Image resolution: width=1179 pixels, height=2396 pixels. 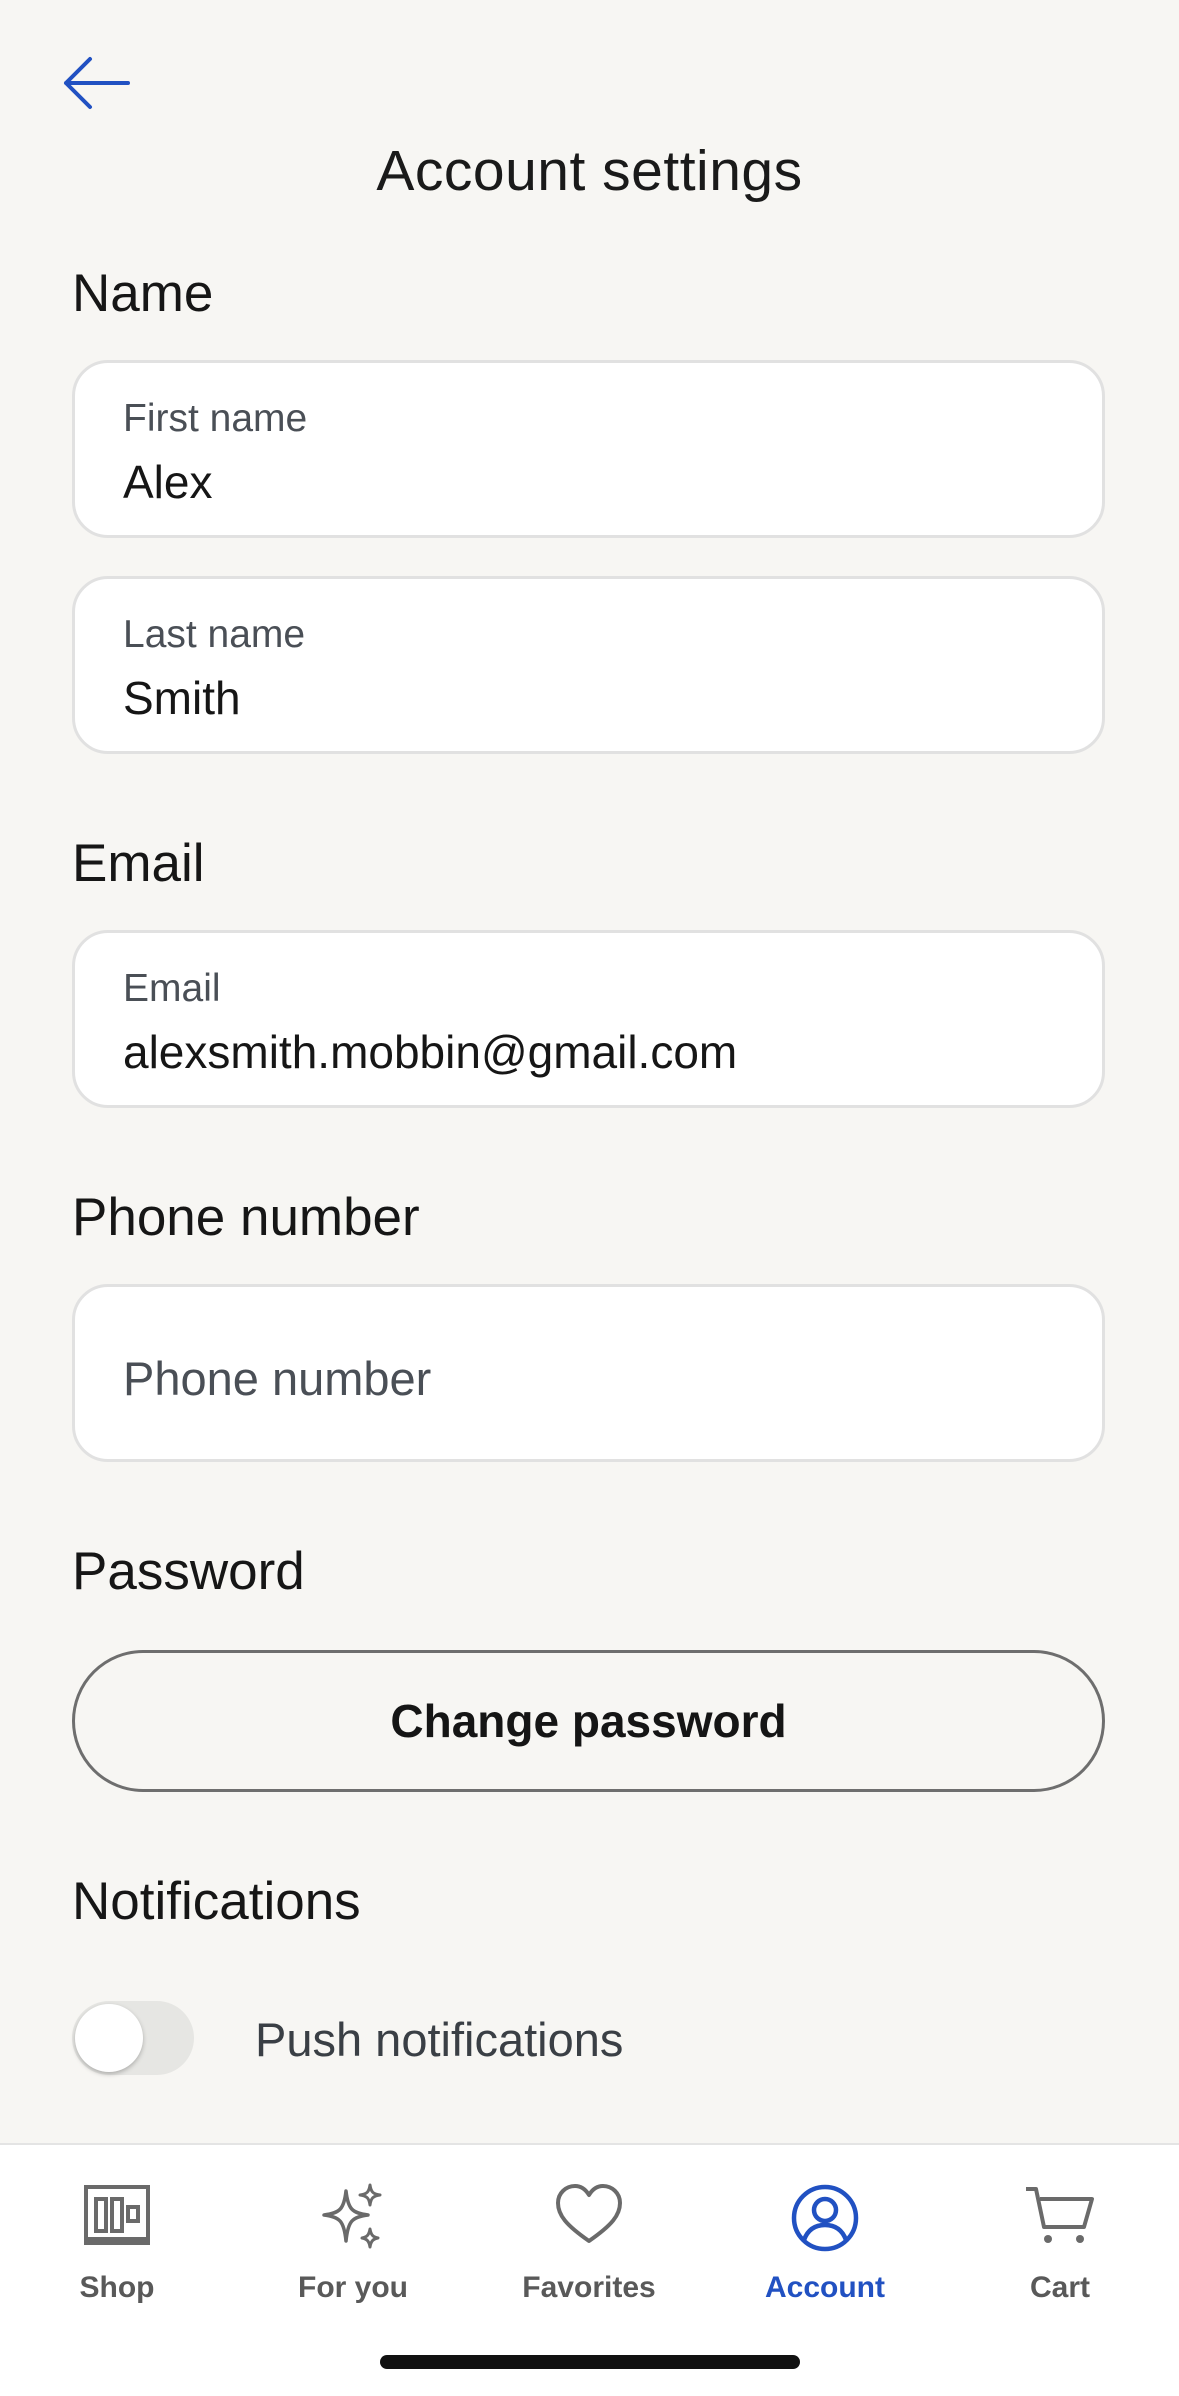 What do you see at coordinates (588, 1721) in the screenshot?
I see `change-password-button: Change password` at bounding box center [588, 1721].